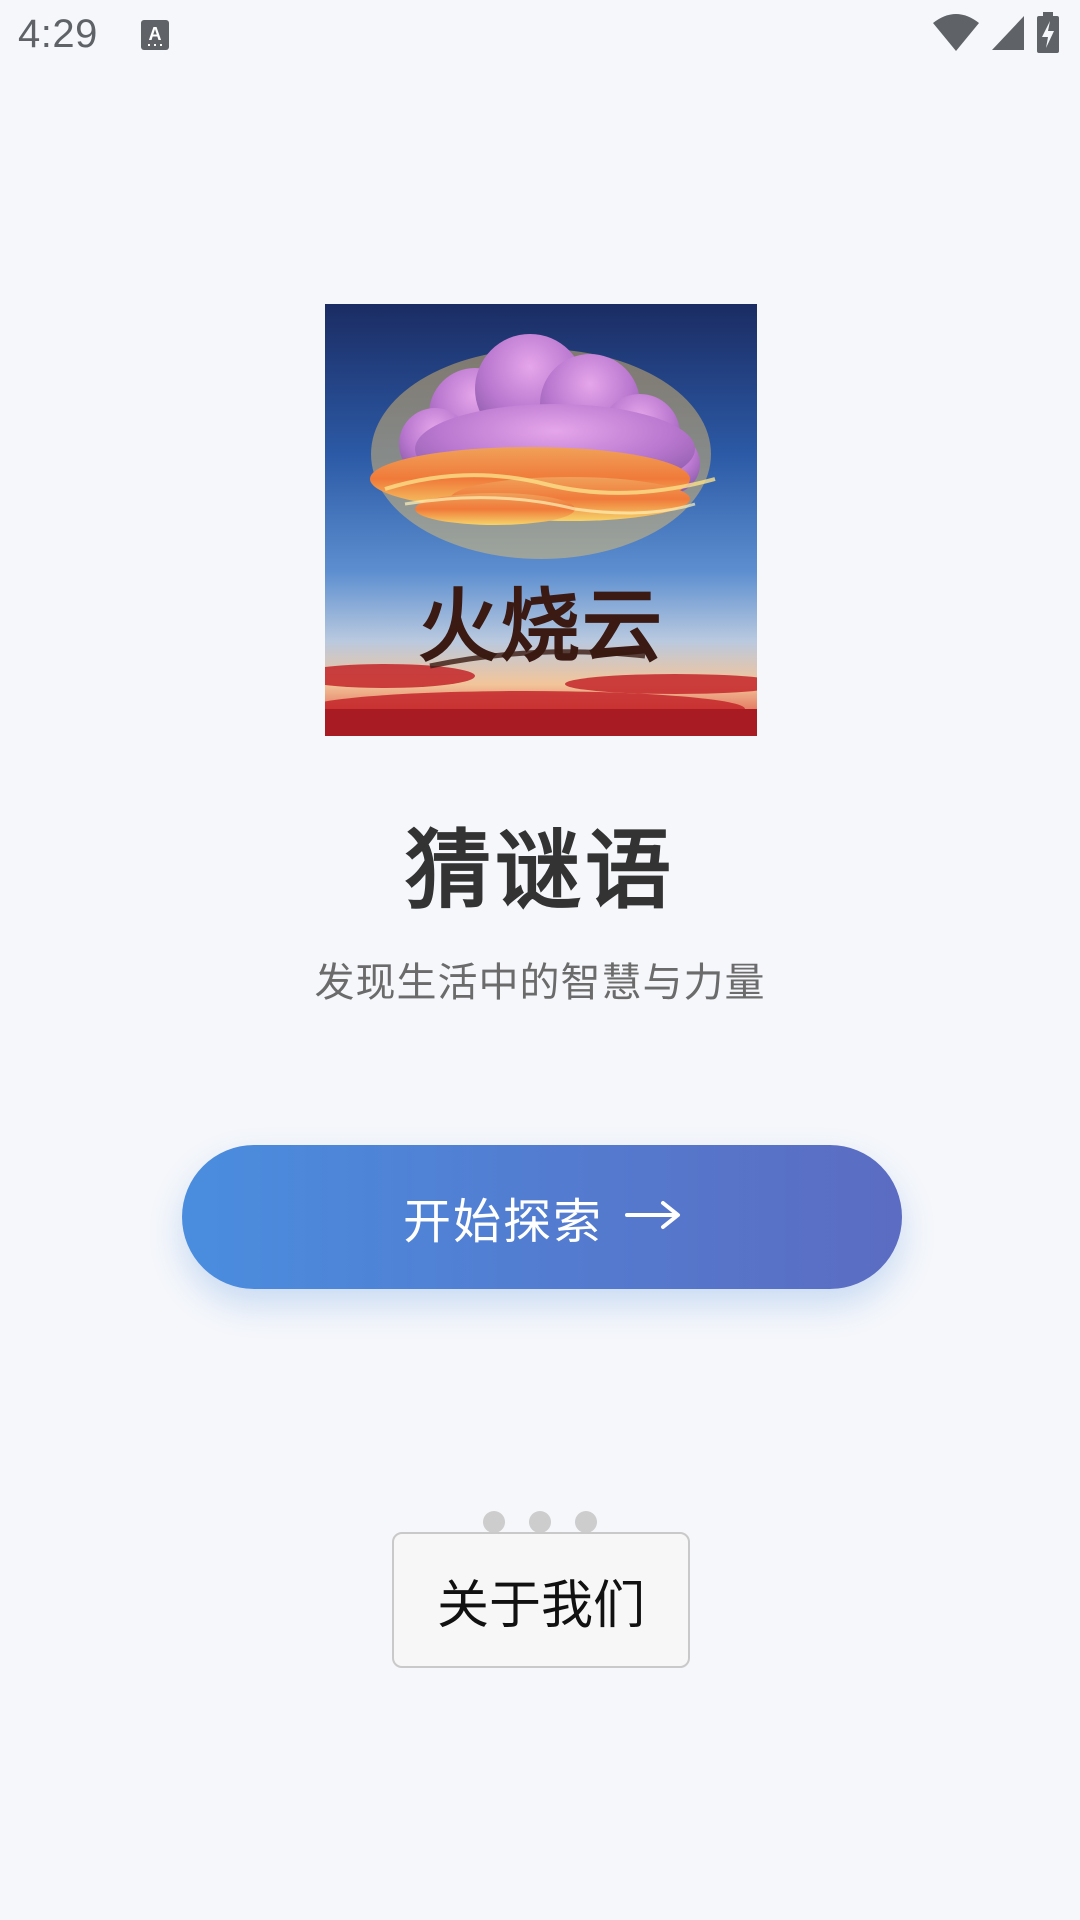  I want to click on status-icons, so click(996, 35).